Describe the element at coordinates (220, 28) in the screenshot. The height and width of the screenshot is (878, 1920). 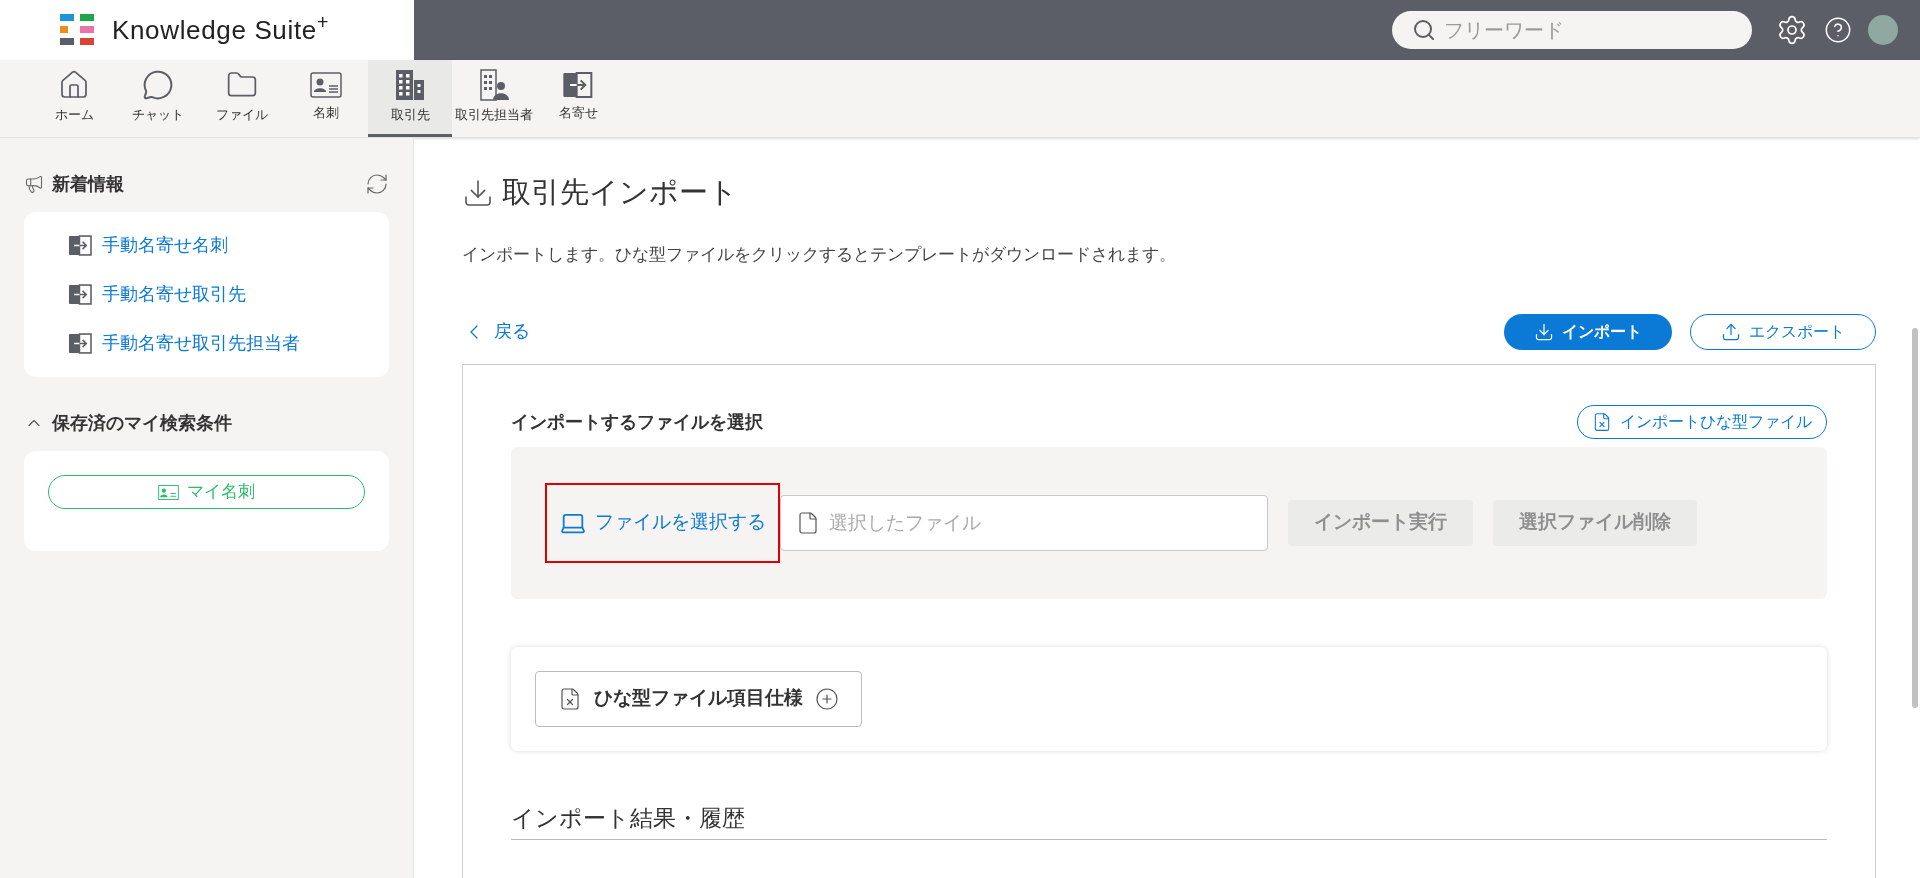
I see `logo-text: Knowledge Suite$^{+}$` at that location.